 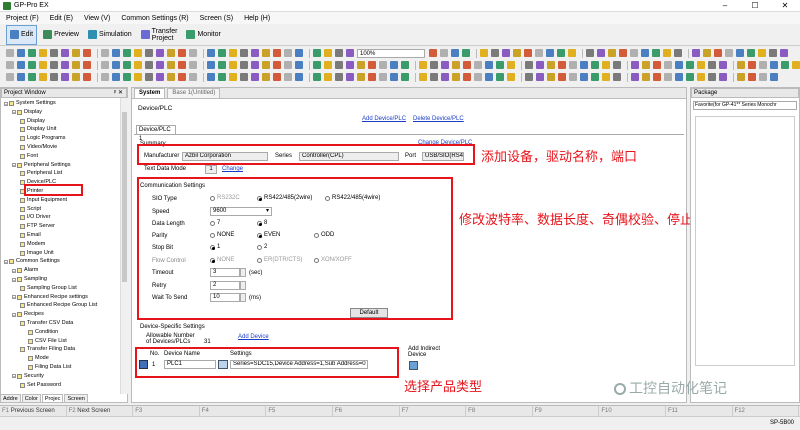 I want to click on tree-item: Mode, so click(x=38, y=358).